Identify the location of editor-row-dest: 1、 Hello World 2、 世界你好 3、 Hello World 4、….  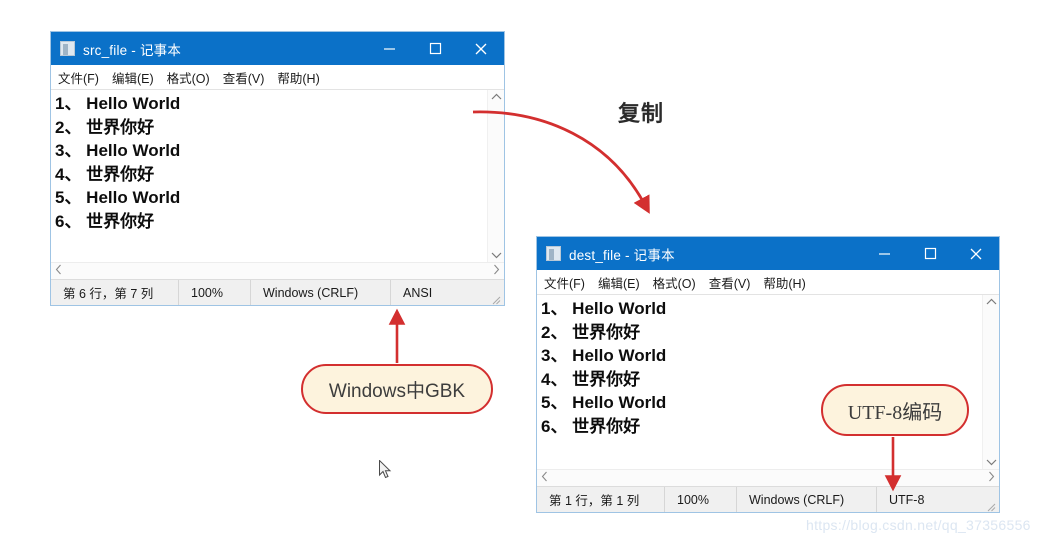
(768, 381).